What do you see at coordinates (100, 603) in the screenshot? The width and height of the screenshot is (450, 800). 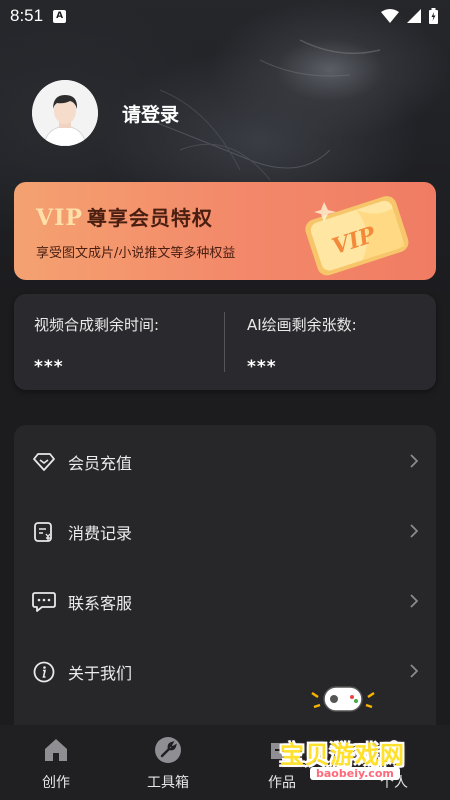 I see `menu-item-label: 联系客服` at bounding box center [100, 603].